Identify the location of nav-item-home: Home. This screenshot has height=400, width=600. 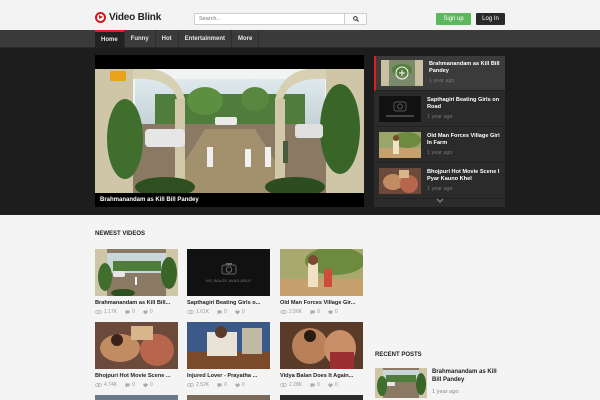
(110, 39).